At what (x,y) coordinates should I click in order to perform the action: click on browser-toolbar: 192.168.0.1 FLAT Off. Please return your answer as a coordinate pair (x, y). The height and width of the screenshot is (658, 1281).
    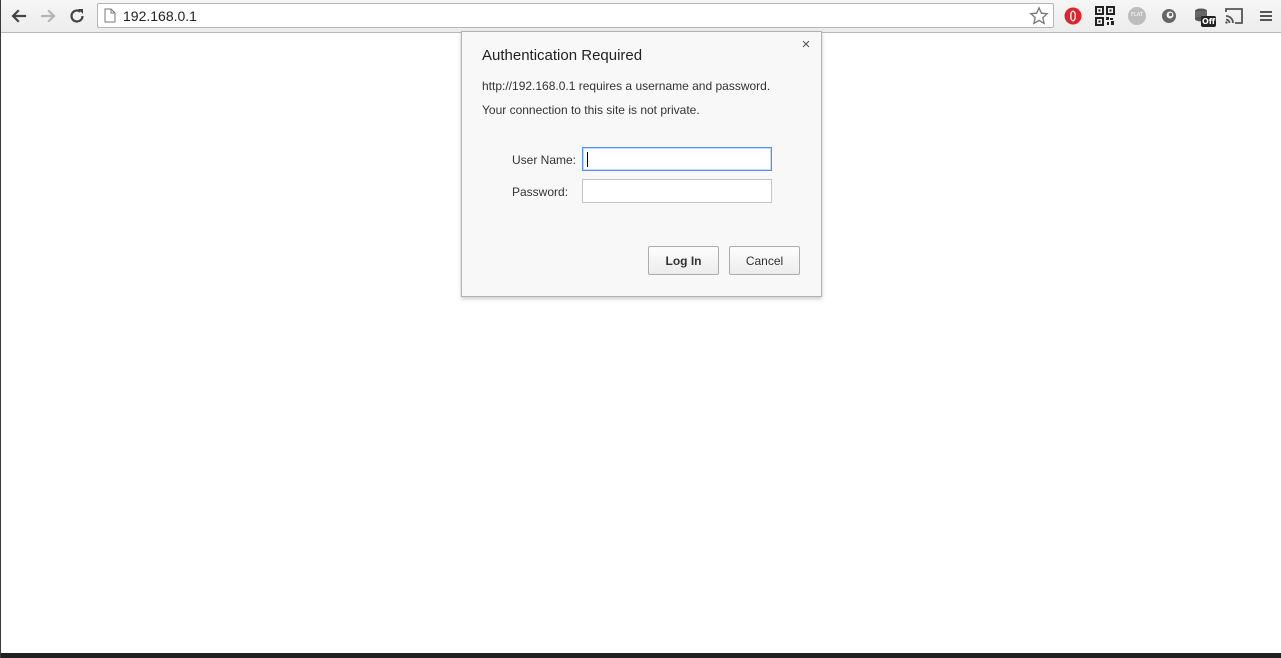
    Looking at the image, I should click on (641, 16).